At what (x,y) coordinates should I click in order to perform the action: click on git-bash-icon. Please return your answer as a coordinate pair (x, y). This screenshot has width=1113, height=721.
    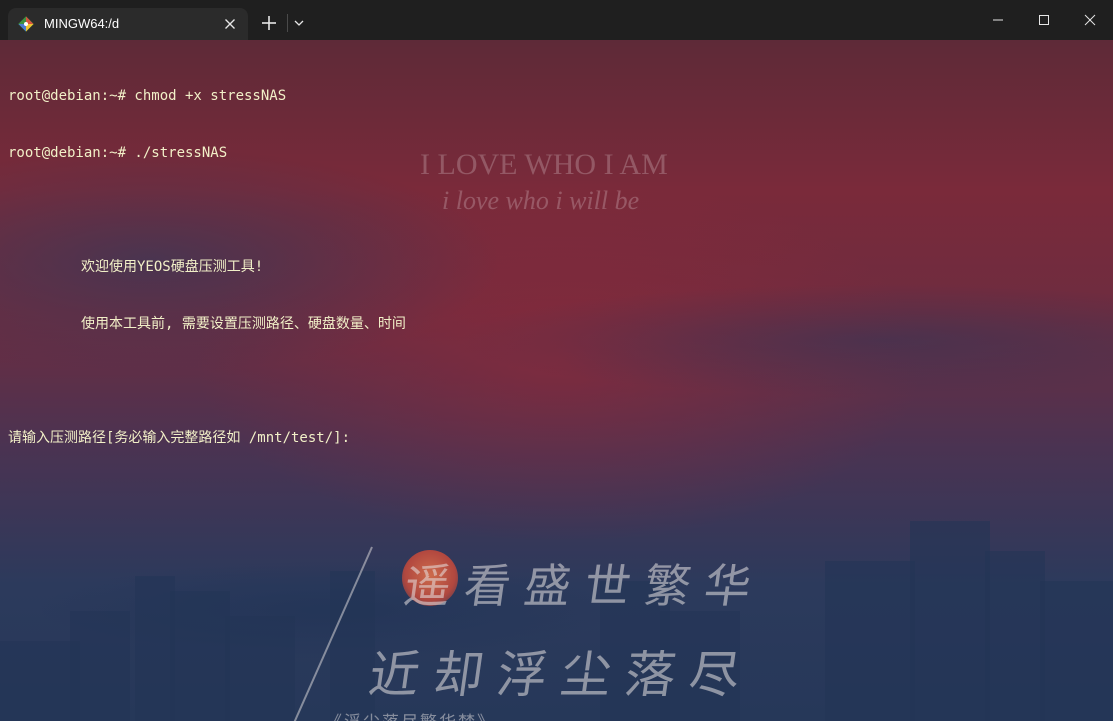
    Looking at the image, I should click on (26, 24).